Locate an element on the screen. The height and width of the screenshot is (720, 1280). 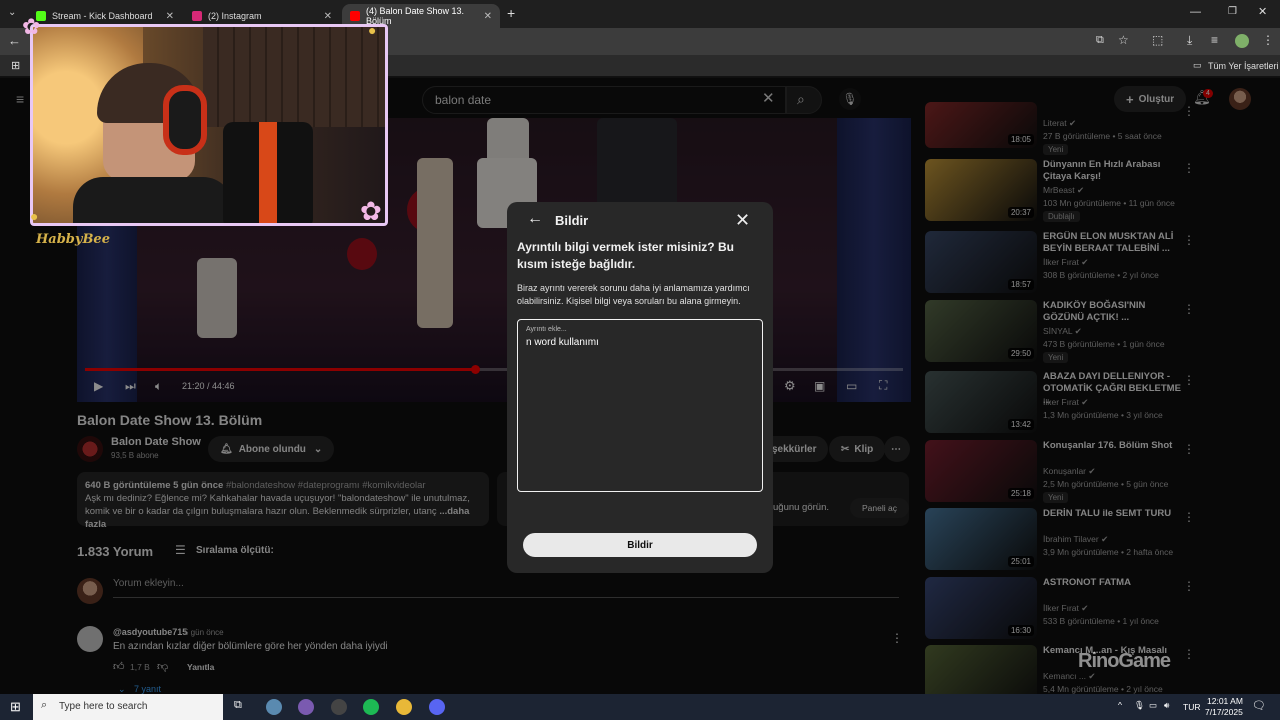
minimize-button: — is located at coordinates (1195, 12).